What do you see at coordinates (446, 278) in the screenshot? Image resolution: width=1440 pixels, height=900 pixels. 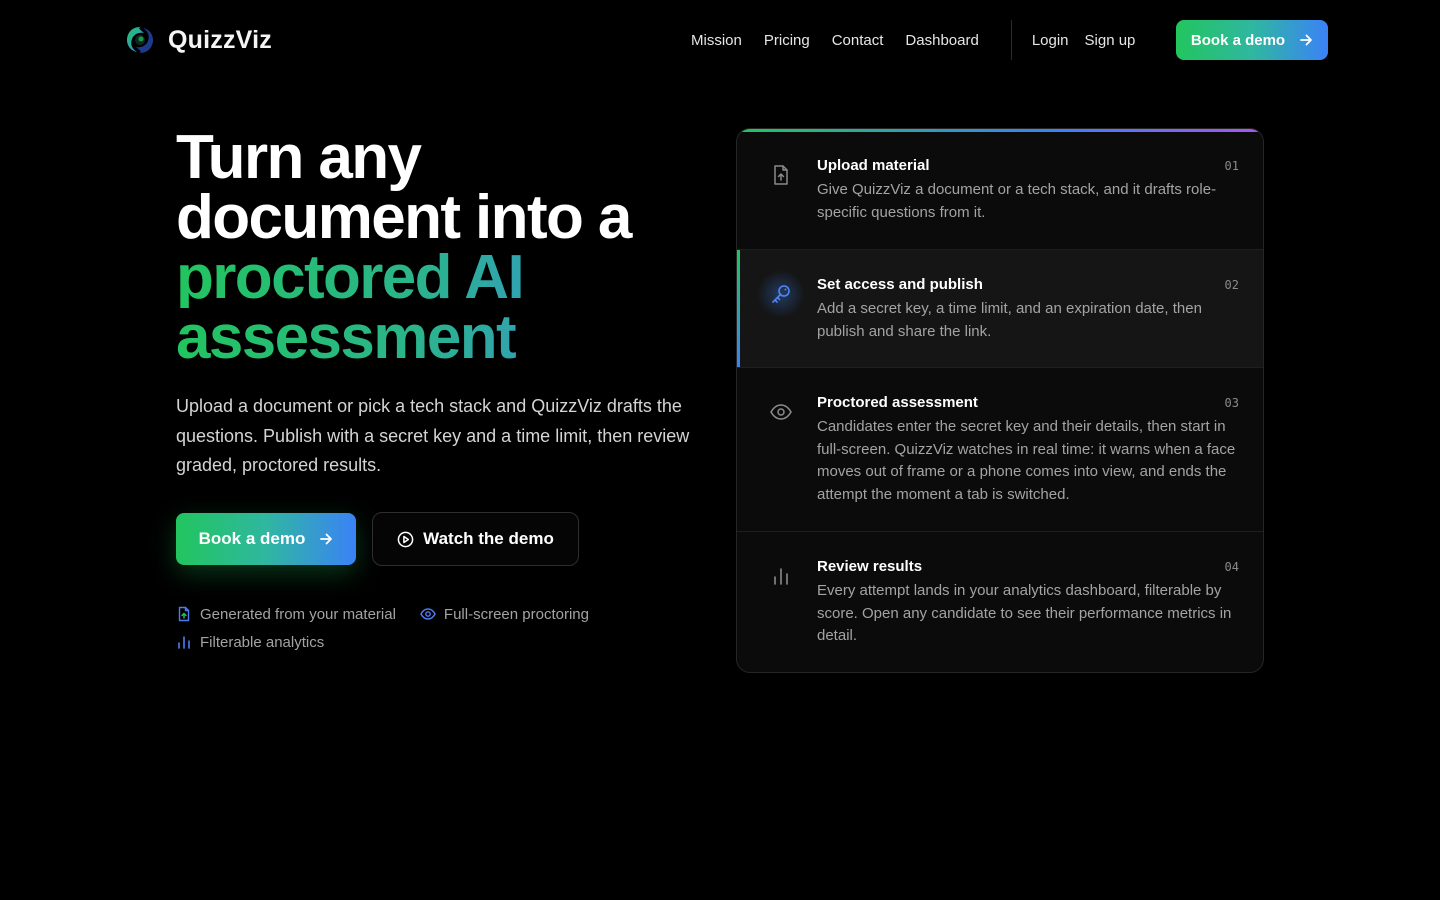 I see `hero-title-line-3: proctored AI` at bounding box center [446, 278].